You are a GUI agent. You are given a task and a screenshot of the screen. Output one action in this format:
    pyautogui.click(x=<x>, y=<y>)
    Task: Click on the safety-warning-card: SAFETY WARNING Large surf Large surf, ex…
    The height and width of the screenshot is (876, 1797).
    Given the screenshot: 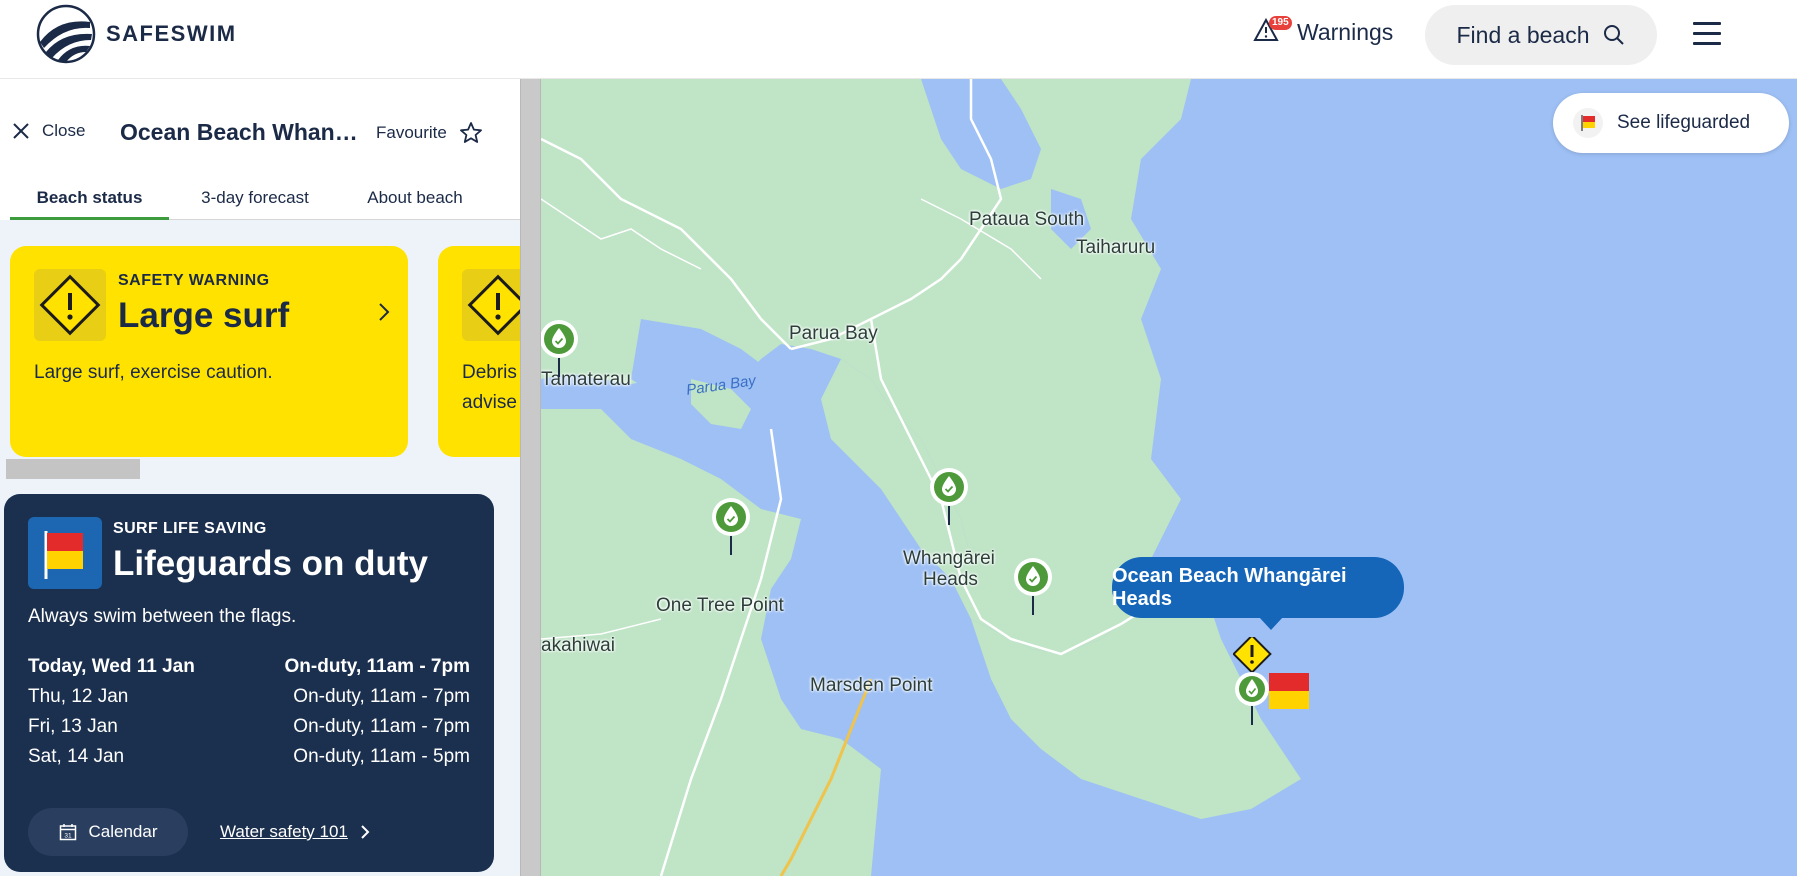 What is the action you would take?
    pyautogui.click(x=209, y=351)
    